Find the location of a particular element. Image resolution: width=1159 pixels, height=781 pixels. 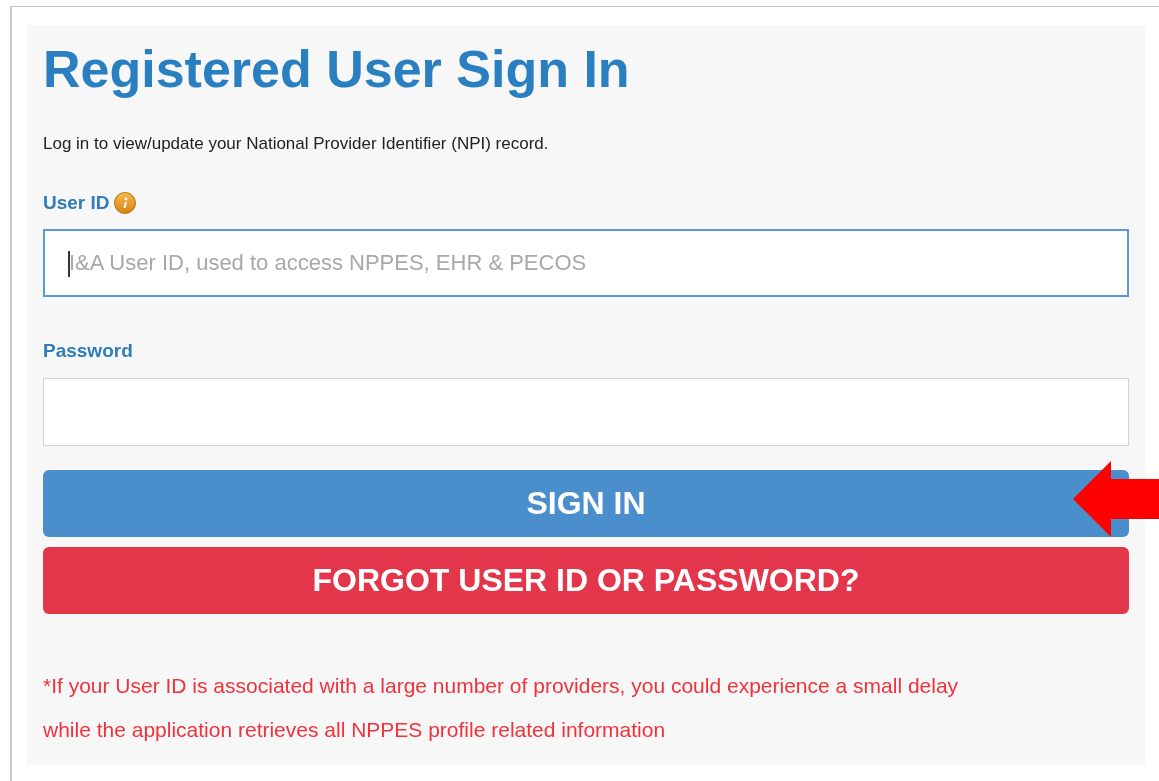

delay-notice: *If your User ID is associated with a large number of providers, you could experience a small delay while the application retrieves all NPPES profile related information is located at coordinates (501, 707).